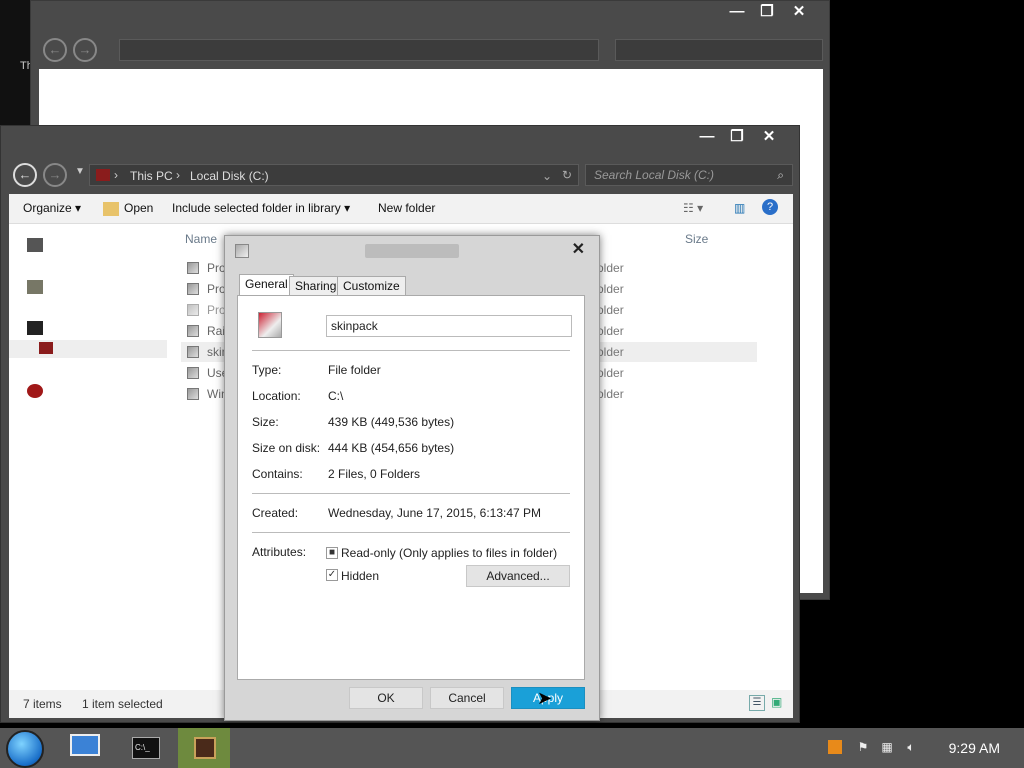  I want to click on quick-access-icon, so click(35, 245).